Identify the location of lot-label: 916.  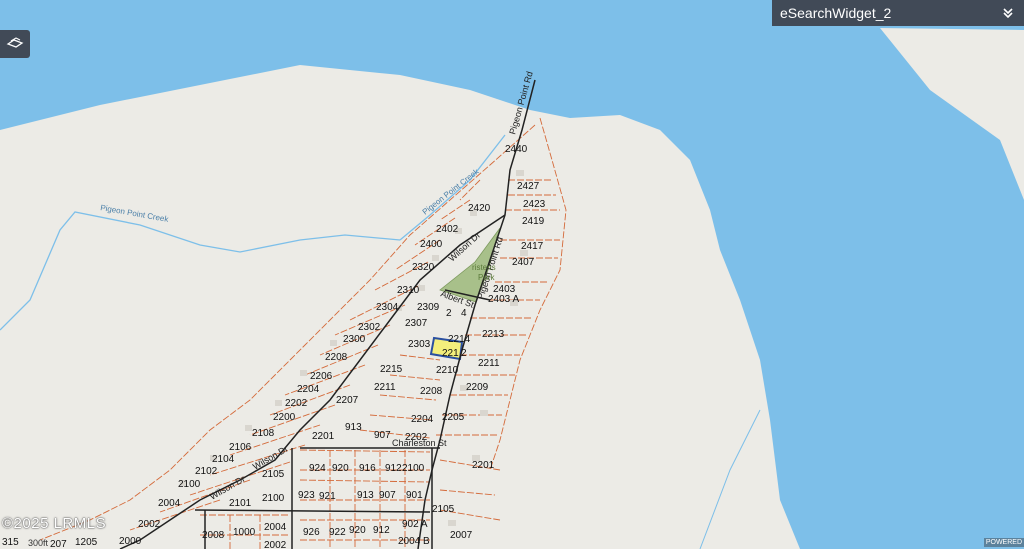
(367, 468).